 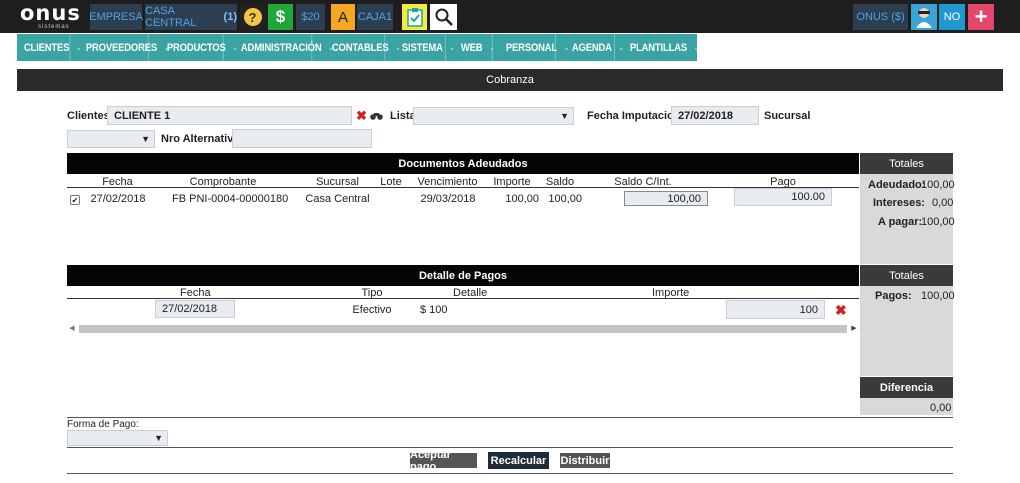 I want to click on plus-icon: +, so click(x=981, y=16).